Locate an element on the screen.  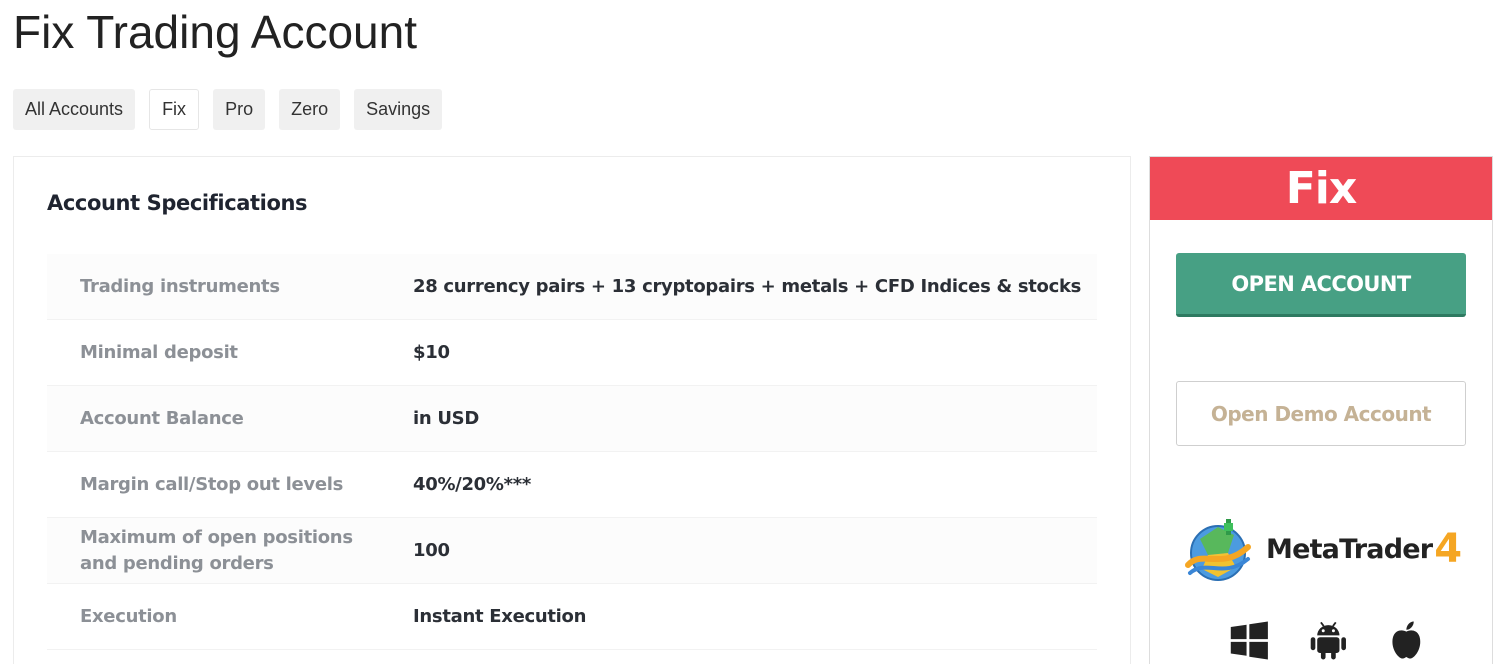
sidebar-title: Fix is located at coordinates (1321, 188).